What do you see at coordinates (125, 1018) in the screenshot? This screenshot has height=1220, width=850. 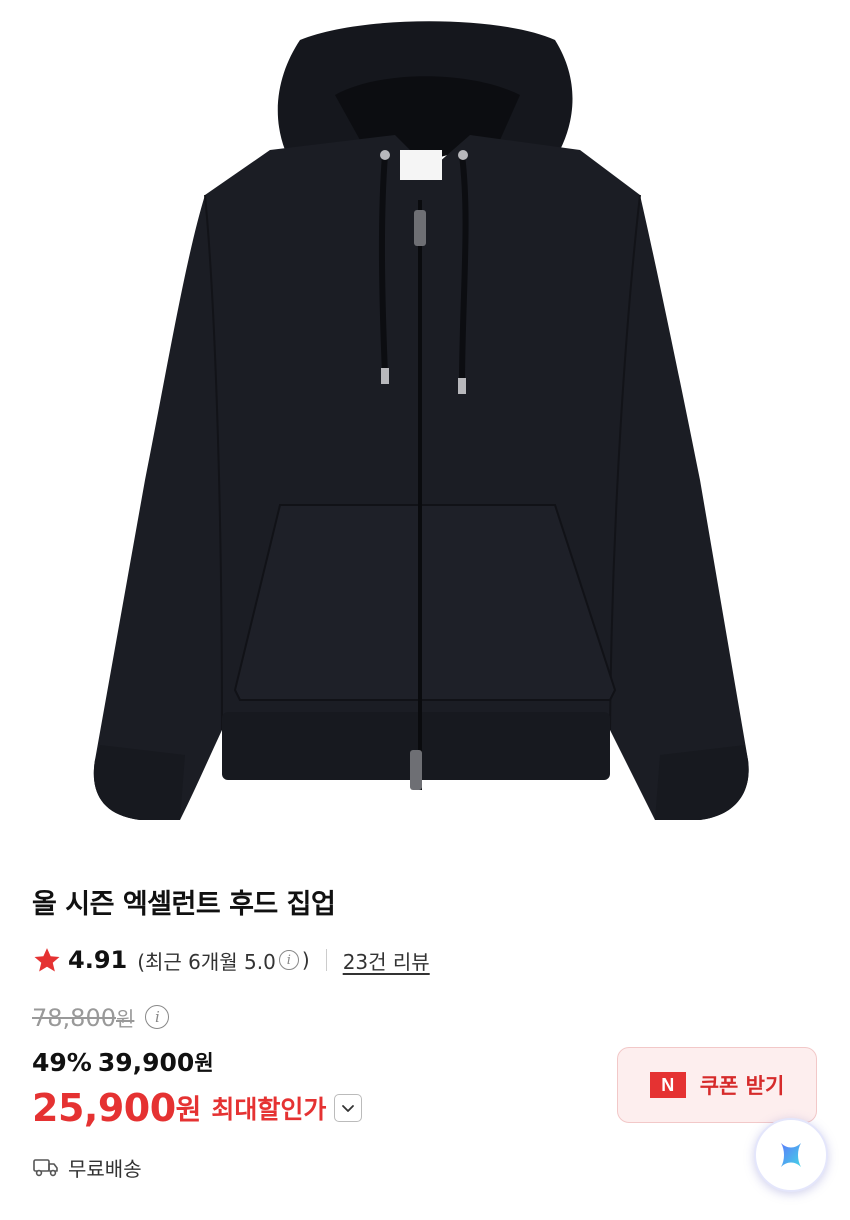 I see `original-price-currency: 원` at bounding box center [125, 1018].